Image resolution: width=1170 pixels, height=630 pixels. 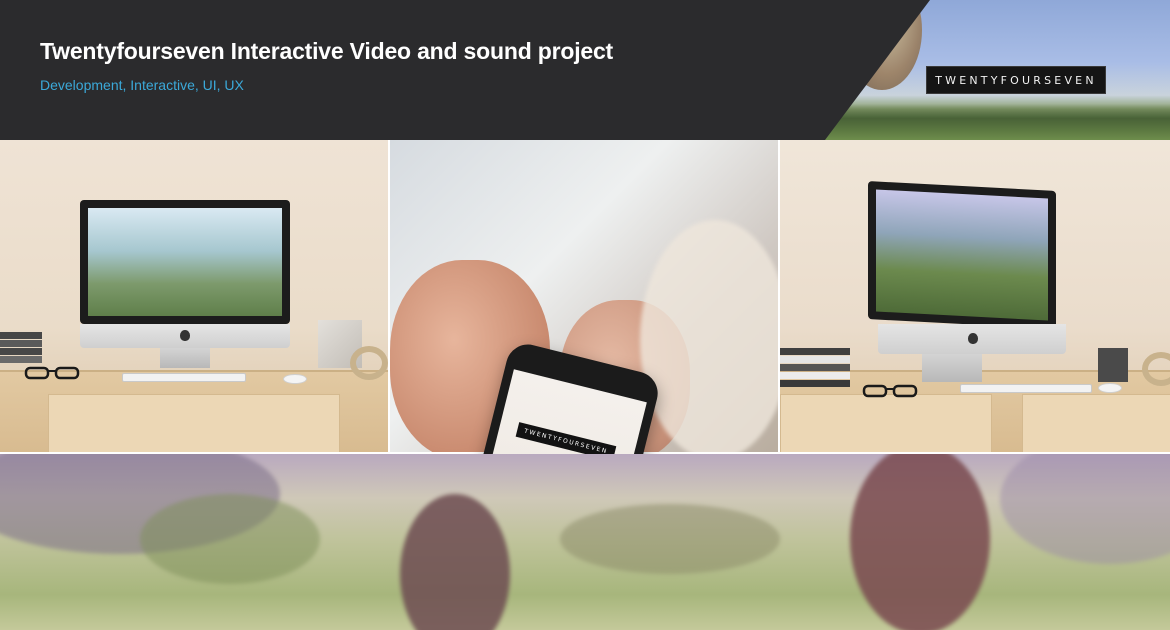 I want to click on sky-blur, so click(x=1085, y=509).